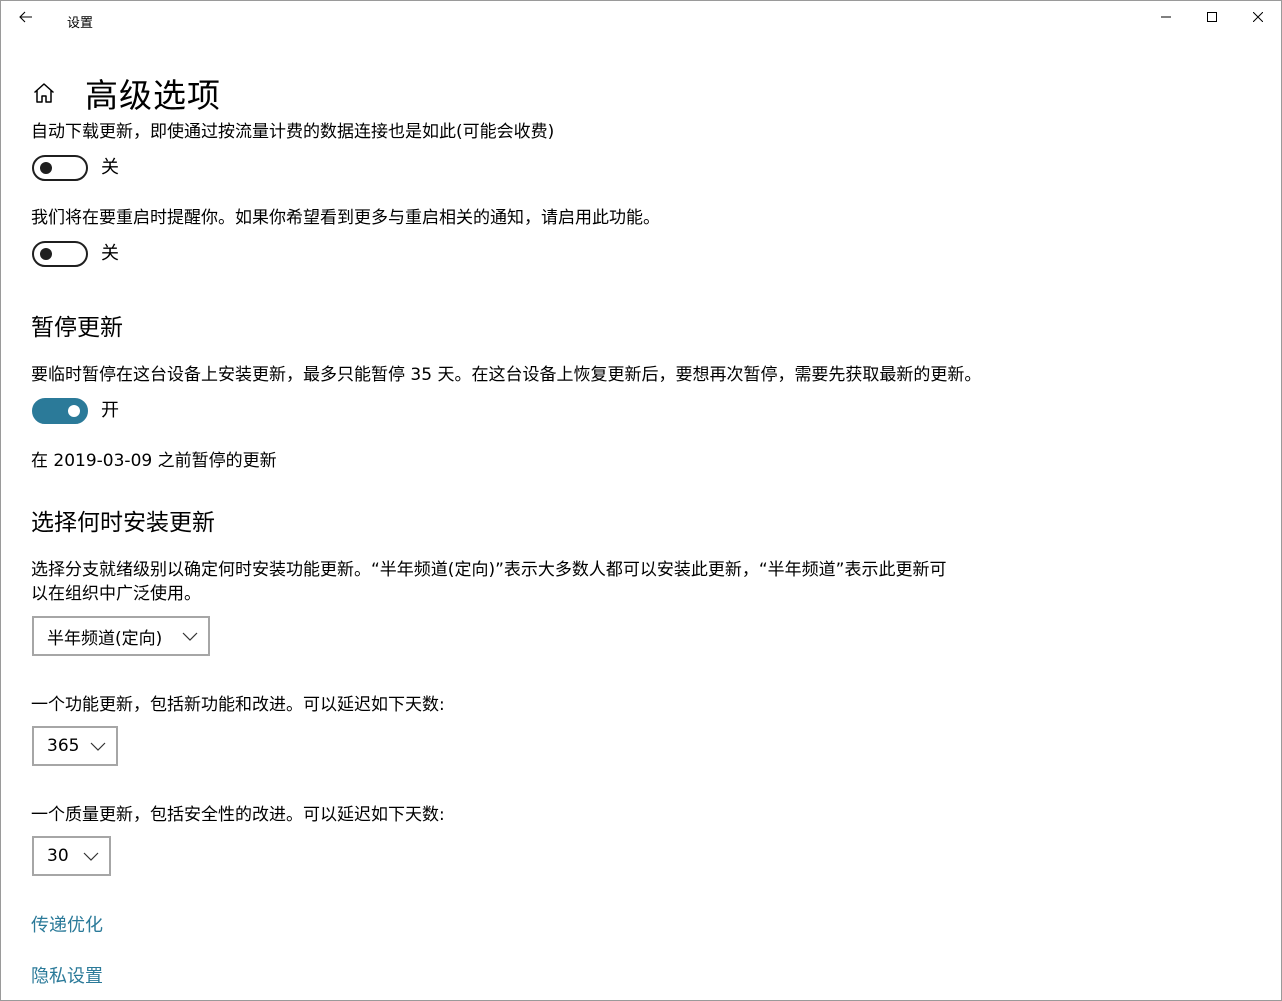 The image size is (1282, 1001). Describe the element at coordinates (238, 705) in the screenshot. I see `feature-update-label: 一个功能更新，包括新功能和改进。可以延迟如下天数:` at that location.